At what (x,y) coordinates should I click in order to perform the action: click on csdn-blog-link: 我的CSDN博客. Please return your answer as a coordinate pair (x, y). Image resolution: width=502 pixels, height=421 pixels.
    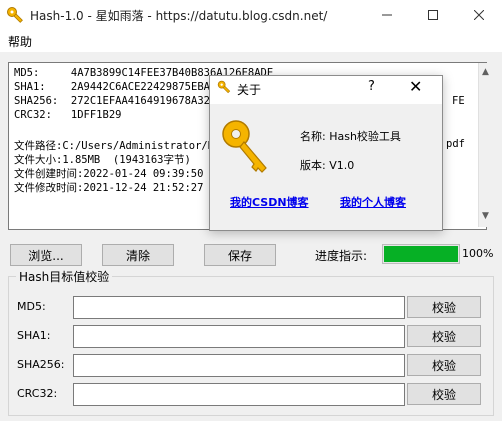
    Looking at the image, I should click on (269, 202).